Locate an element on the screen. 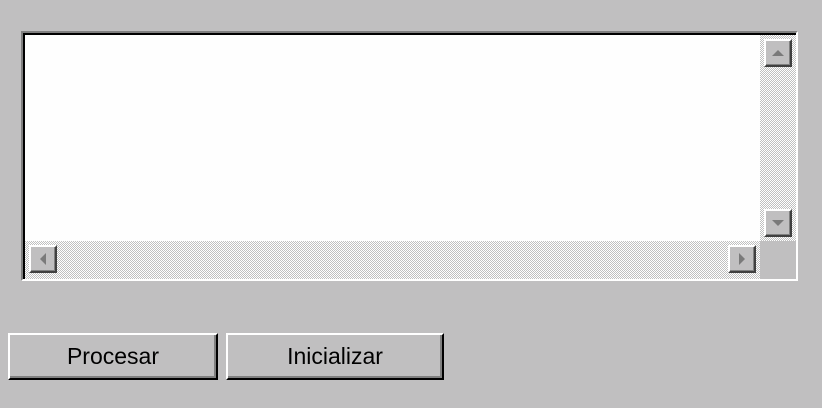 The image size is (822, 408). horizontal-scrollbar is located at coordinates (392, 260).